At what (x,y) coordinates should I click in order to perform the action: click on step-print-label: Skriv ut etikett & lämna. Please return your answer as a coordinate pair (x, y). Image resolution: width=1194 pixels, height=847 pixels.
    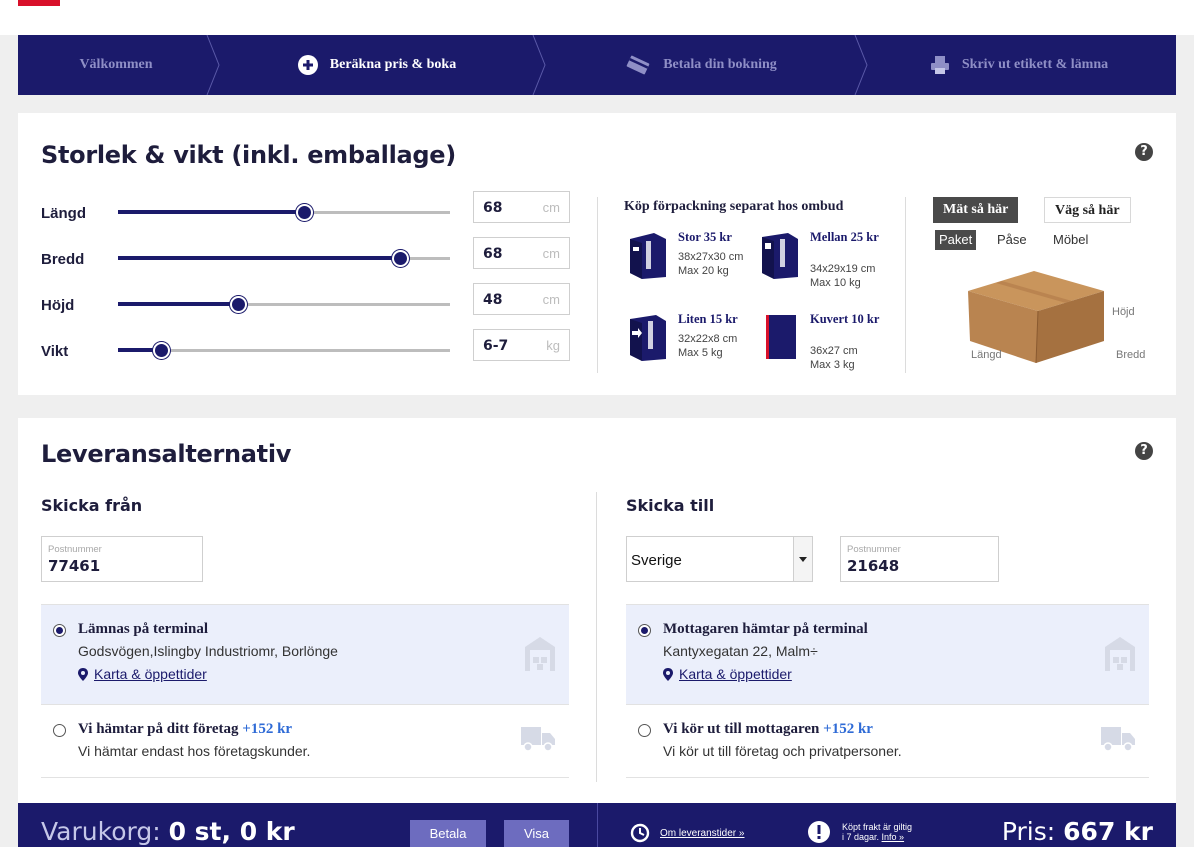
    Looking at the image, I should click on (1019, 65).